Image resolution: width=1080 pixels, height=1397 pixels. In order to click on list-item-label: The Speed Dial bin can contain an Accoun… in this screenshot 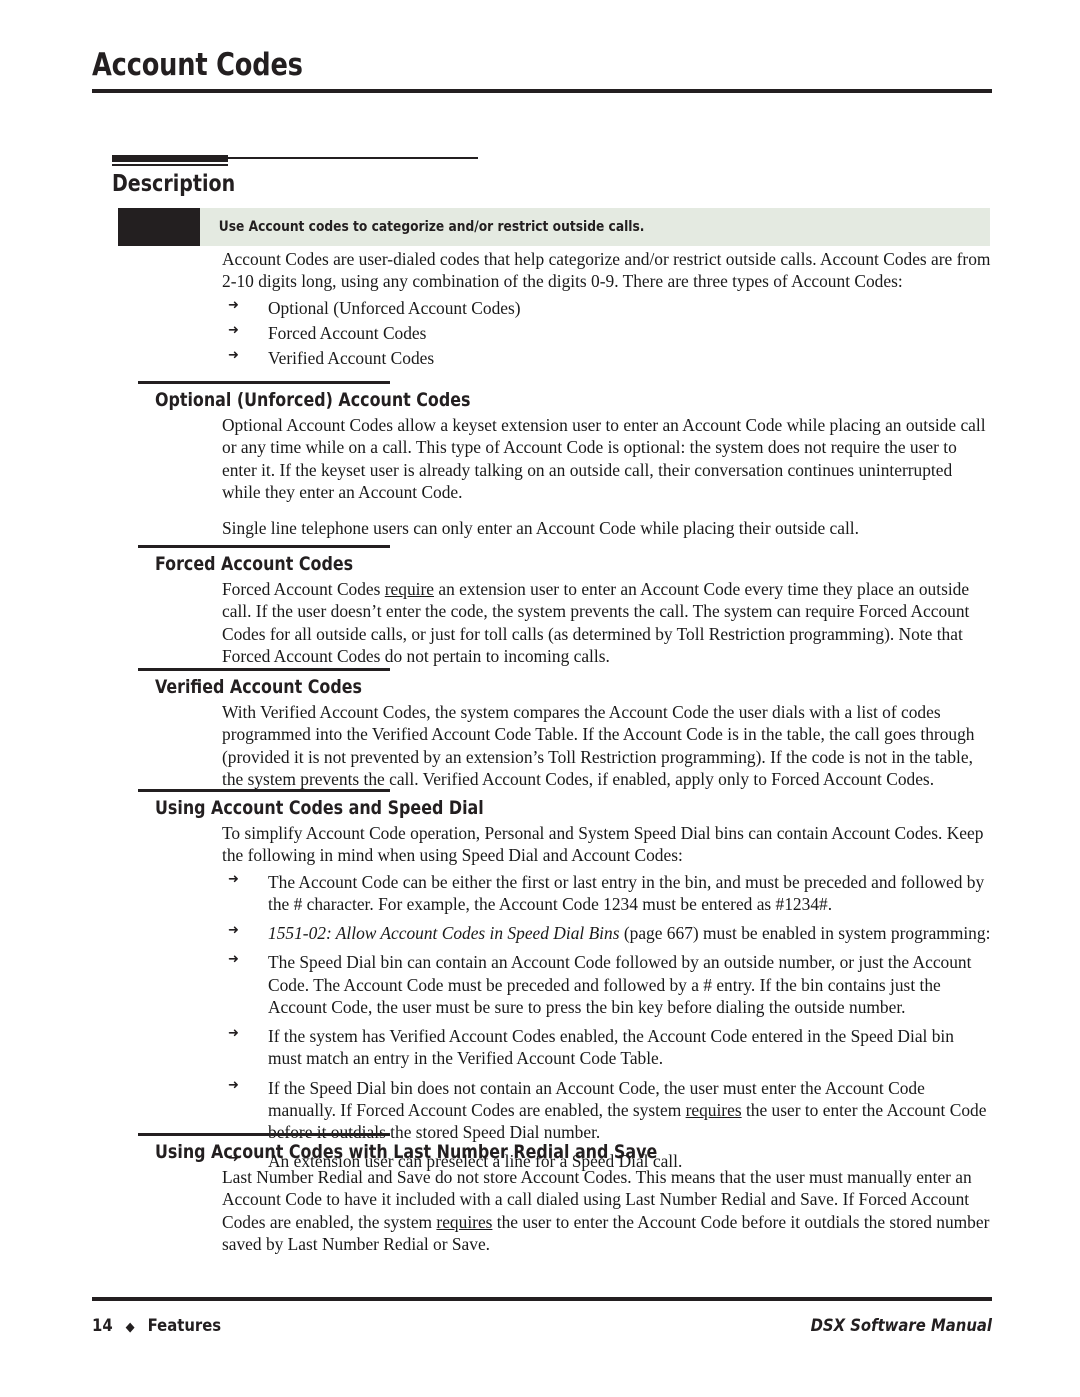, I will do `click(620, 984)`.